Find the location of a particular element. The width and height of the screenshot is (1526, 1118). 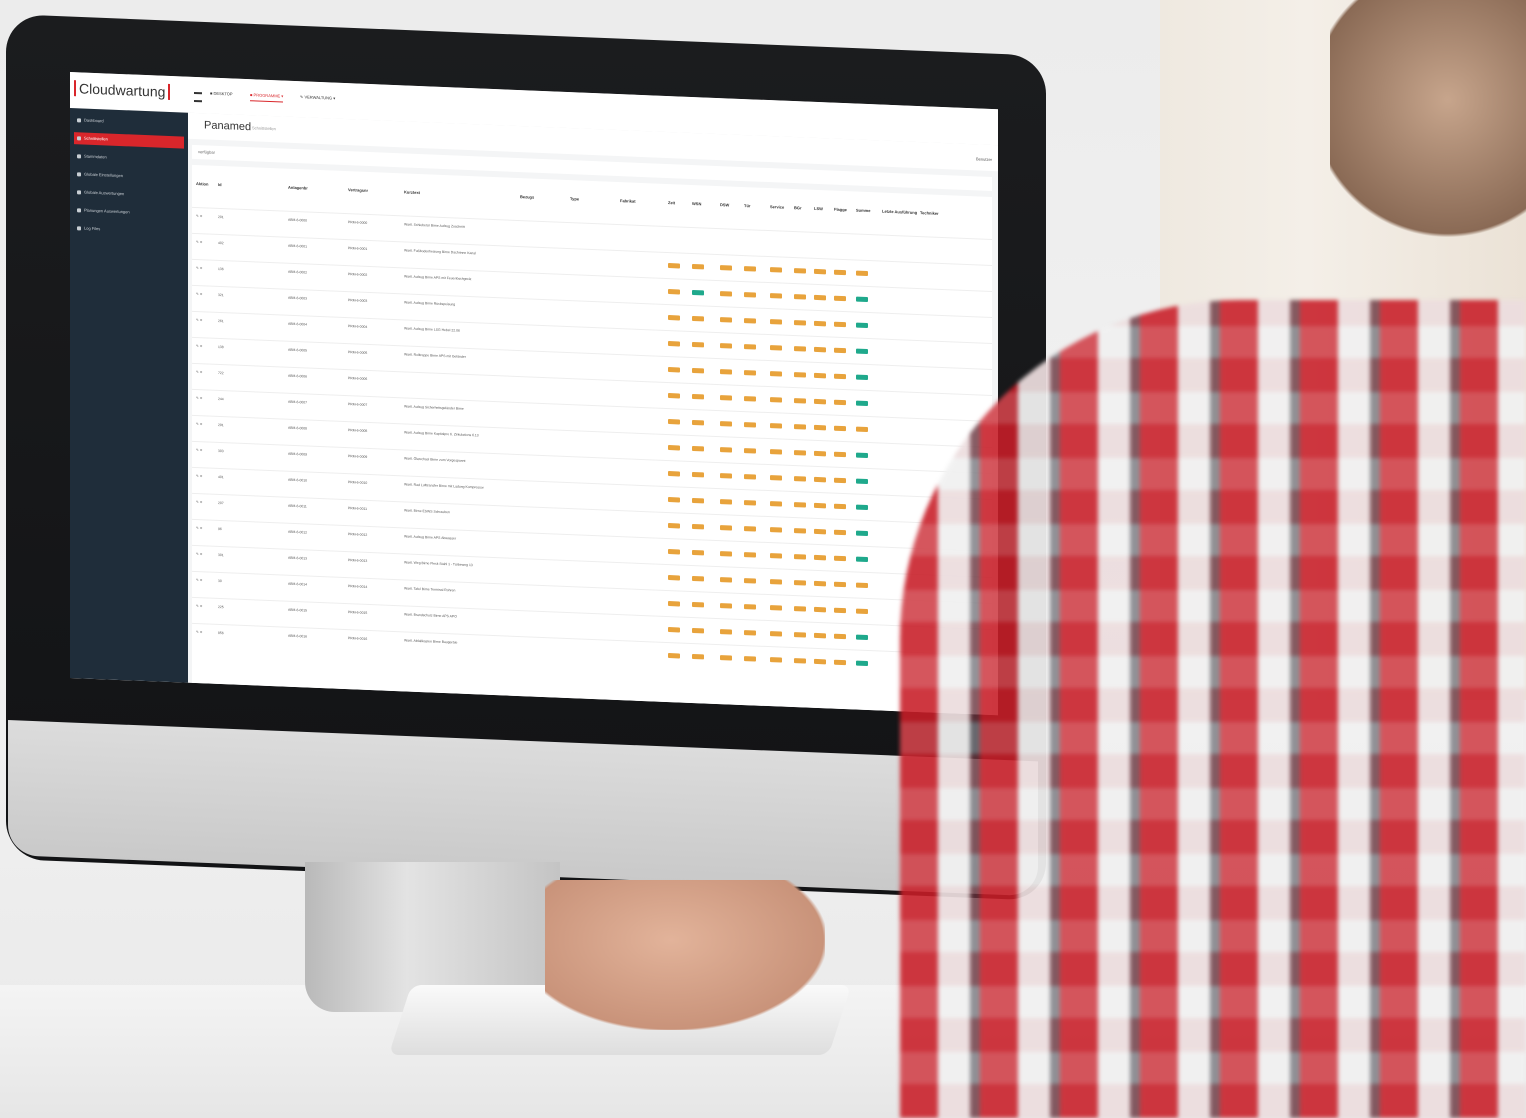

table-header: BGr is located at coordinates (798, 207).